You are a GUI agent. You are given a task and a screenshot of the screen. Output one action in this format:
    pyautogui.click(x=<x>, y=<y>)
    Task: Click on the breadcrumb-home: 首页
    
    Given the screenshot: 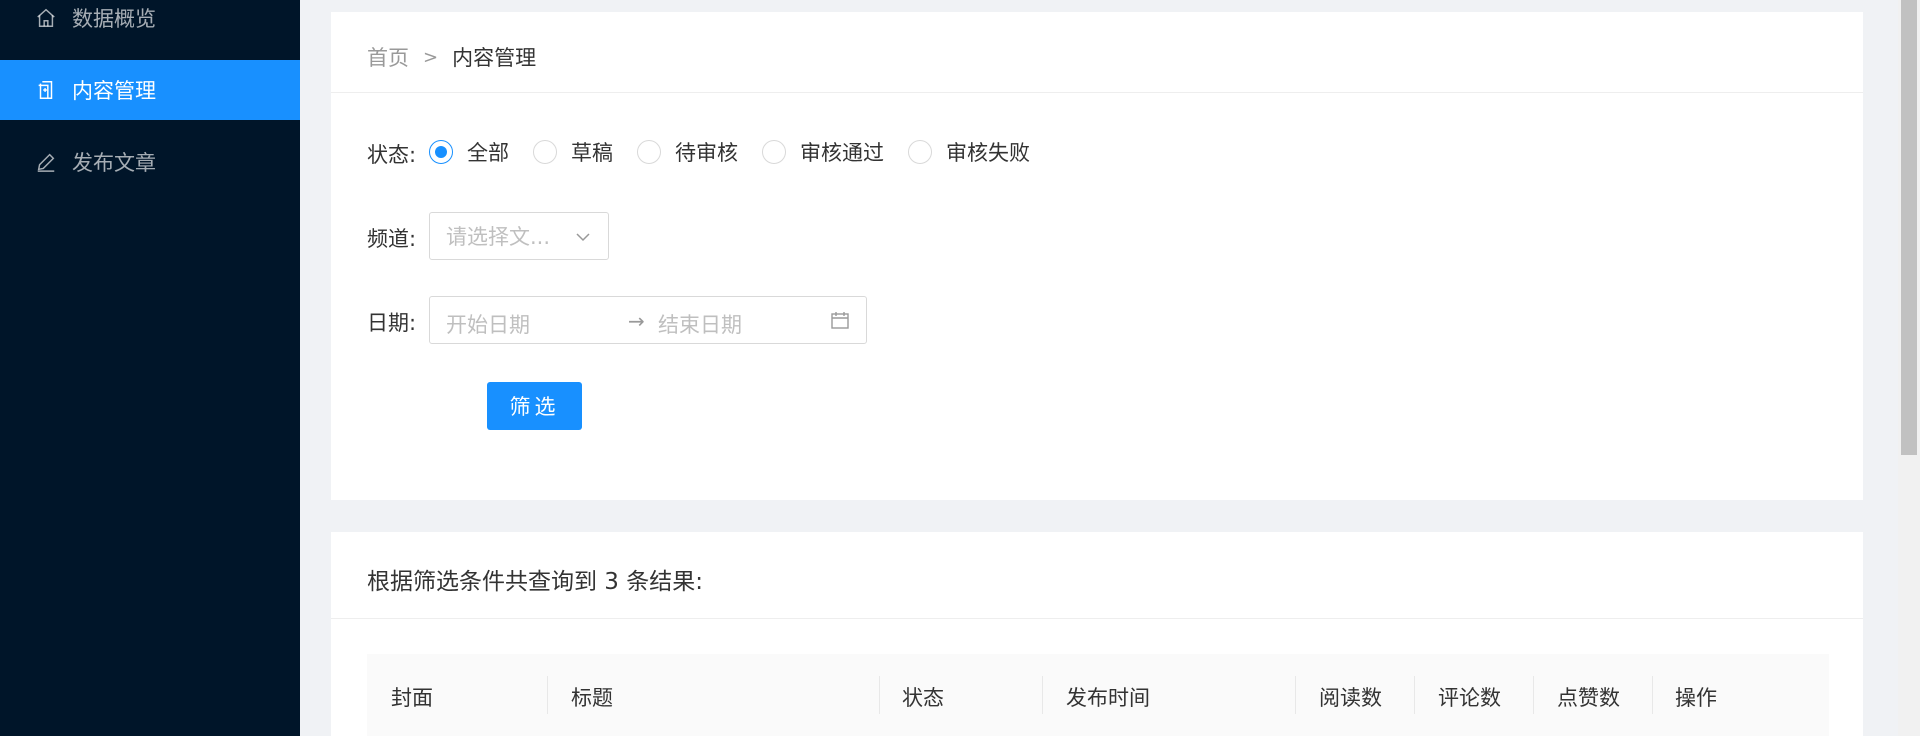 What is the action you would take?
    pyautogui.click(x=388, y=57)
    